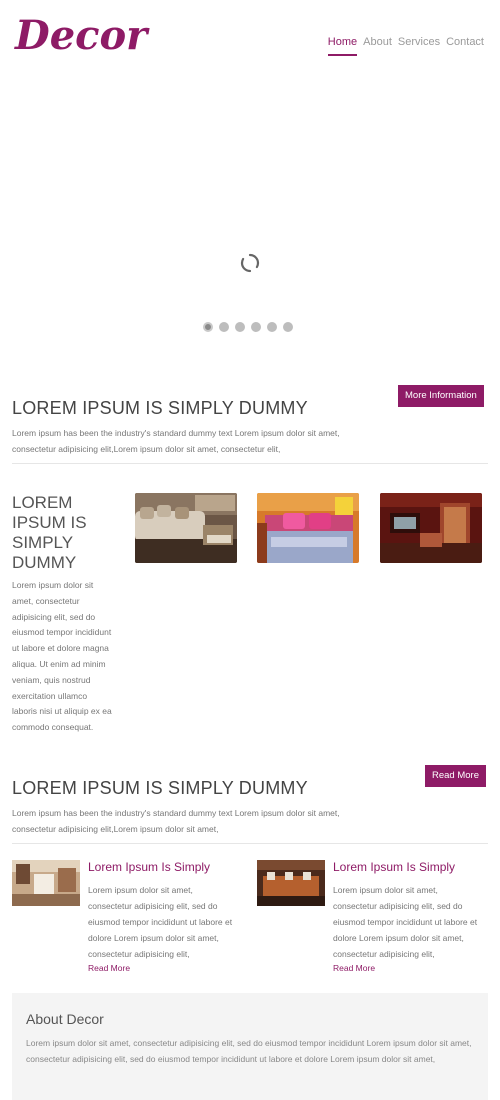 This screenshot has width=500, height=1100. What do you see at coordinates (81, 36) in the screenshot?
I see `site-logo: Decor` at bounding box center [81, 36].